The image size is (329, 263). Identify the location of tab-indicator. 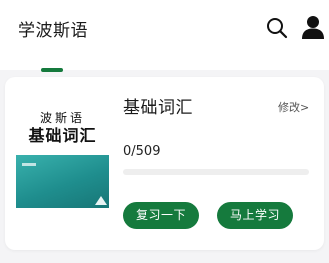
(52, 70).